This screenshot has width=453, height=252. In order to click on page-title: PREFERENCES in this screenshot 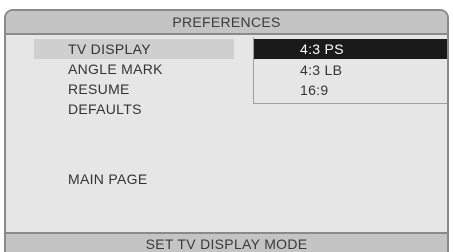, I will do `click(226, 22)`.